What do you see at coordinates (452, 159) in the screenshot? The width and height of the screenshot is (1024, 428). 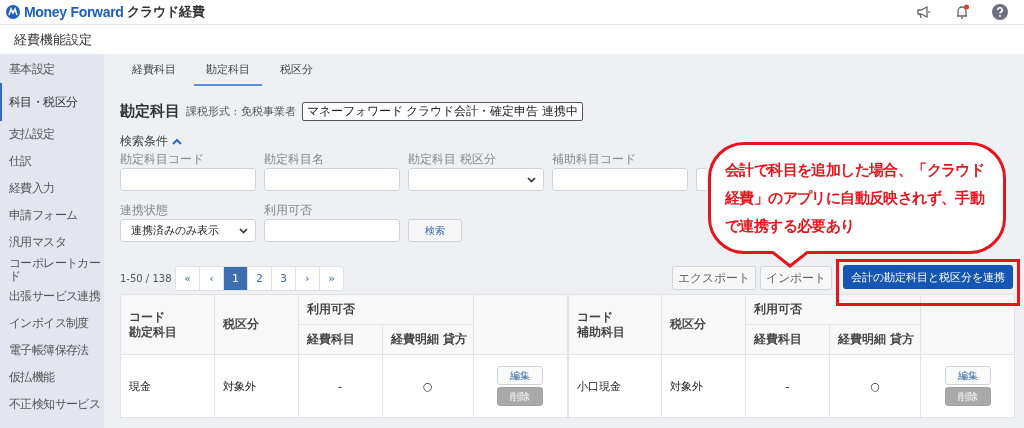 I see `field-label: 勘定科目 税区分` at bounding box center [452, 159].